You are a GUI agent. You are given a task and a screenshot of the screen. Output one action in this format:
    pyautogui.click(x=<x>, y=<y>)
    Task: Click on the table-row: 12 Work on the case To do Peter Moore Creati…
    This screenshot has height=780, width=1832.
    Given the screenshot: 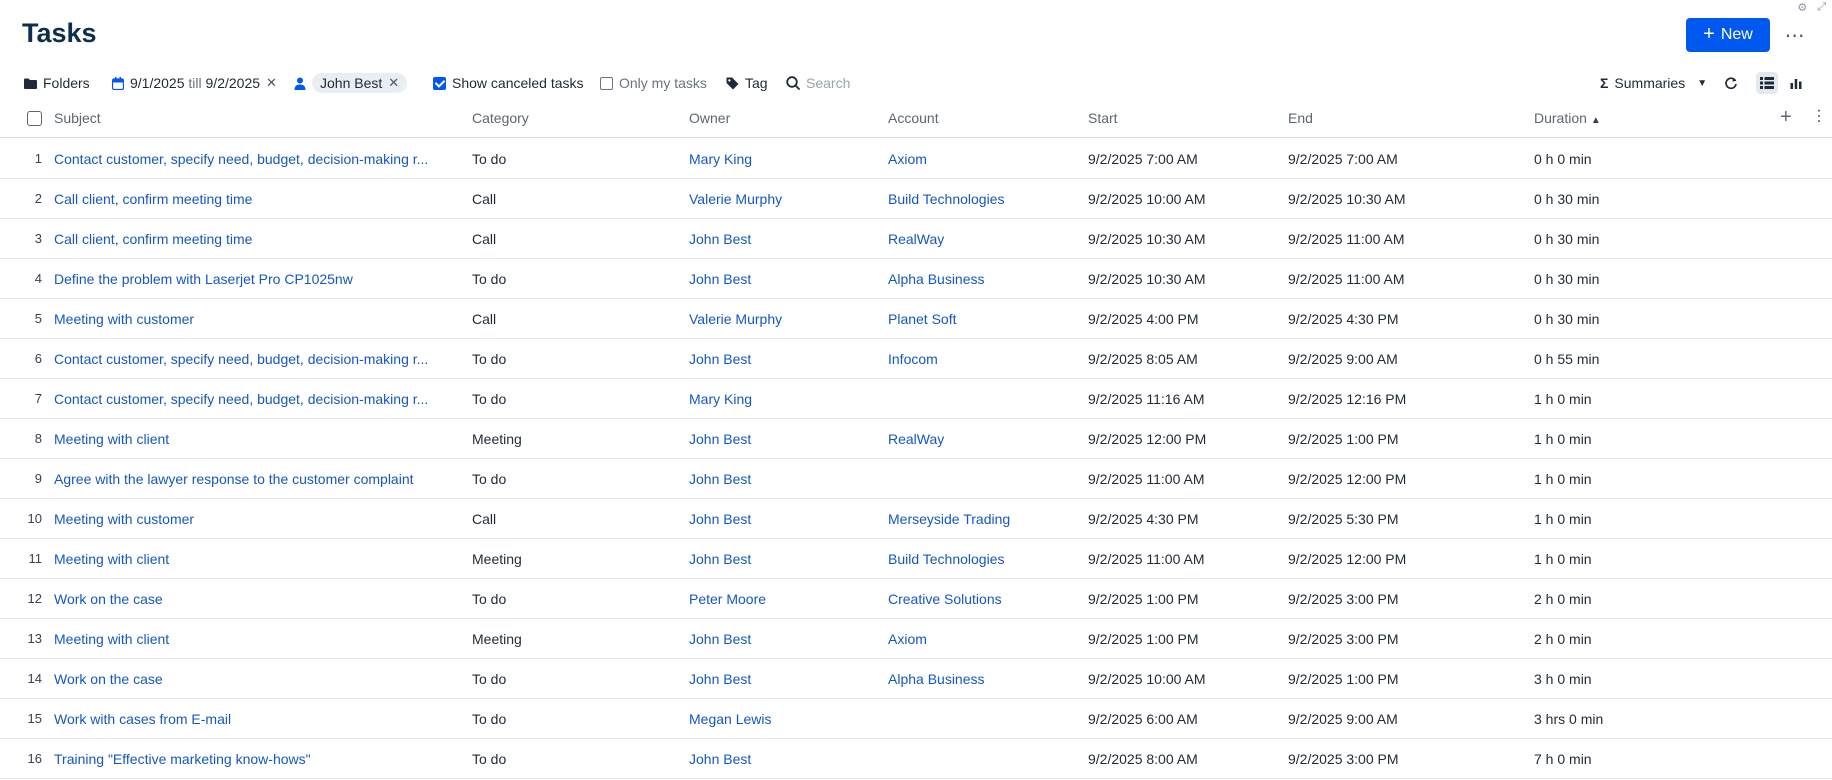 What is the action you would take?
    pyautogui.click(x=916, y=599)
    